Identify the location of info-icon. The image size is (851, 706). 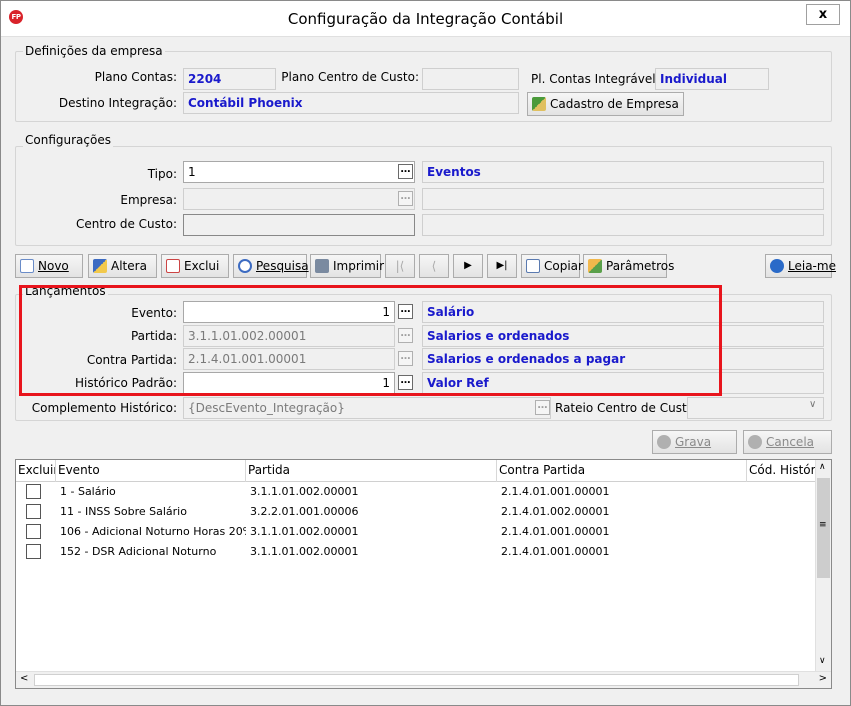
(777, 266).